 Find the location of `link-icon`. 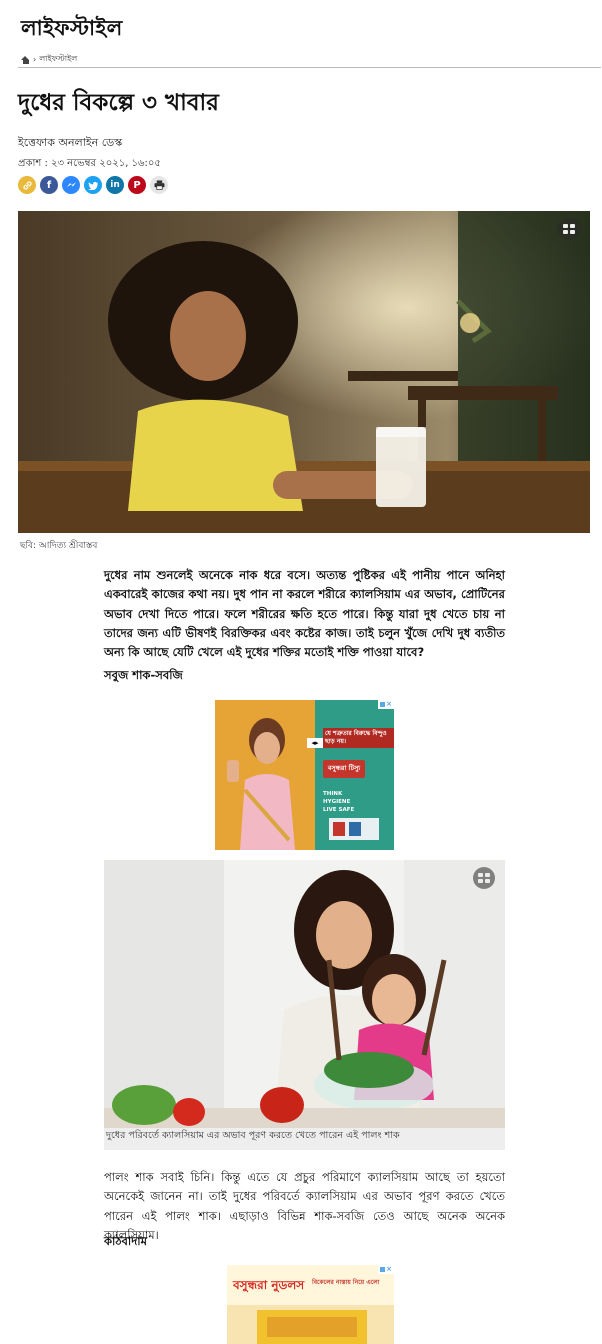

link-icon is located at coordinates (27, 185).